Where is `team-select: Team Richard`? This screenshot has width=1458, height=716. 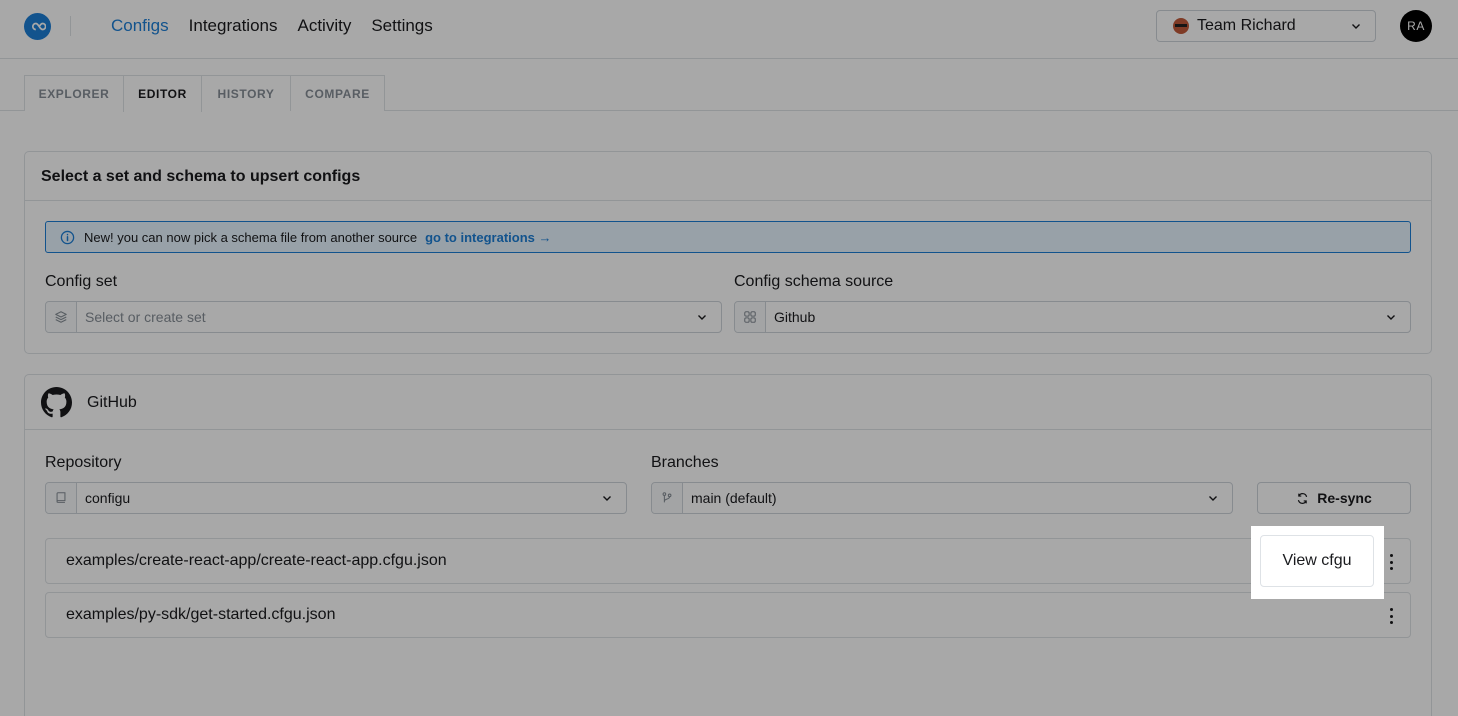
team-select: Team Richard is located at coordinates (1266, 26).